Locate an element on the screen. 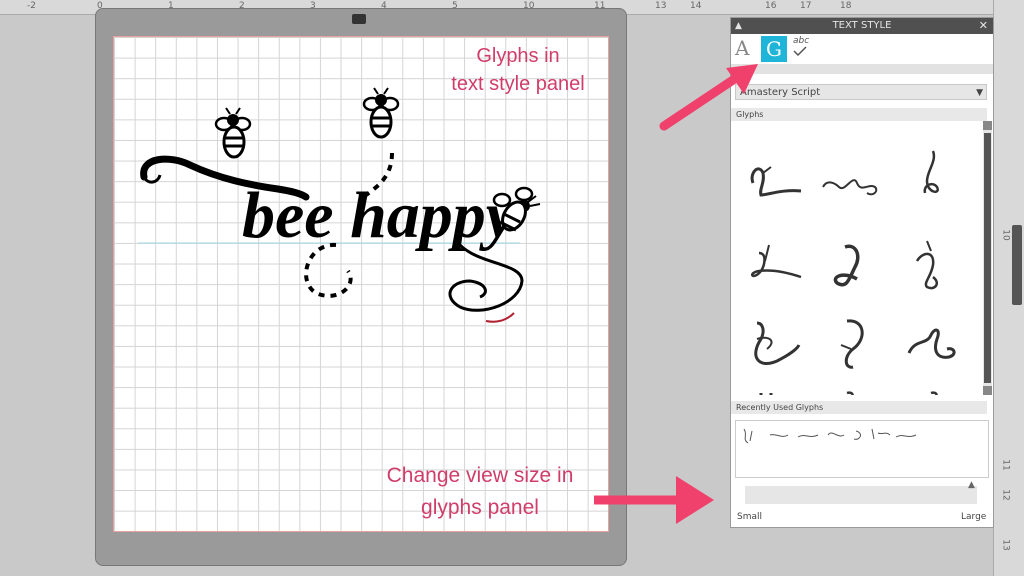 The height and width of the screenshot is (576, 1024). scroll-up-icon is located at coordinates (987, 125).